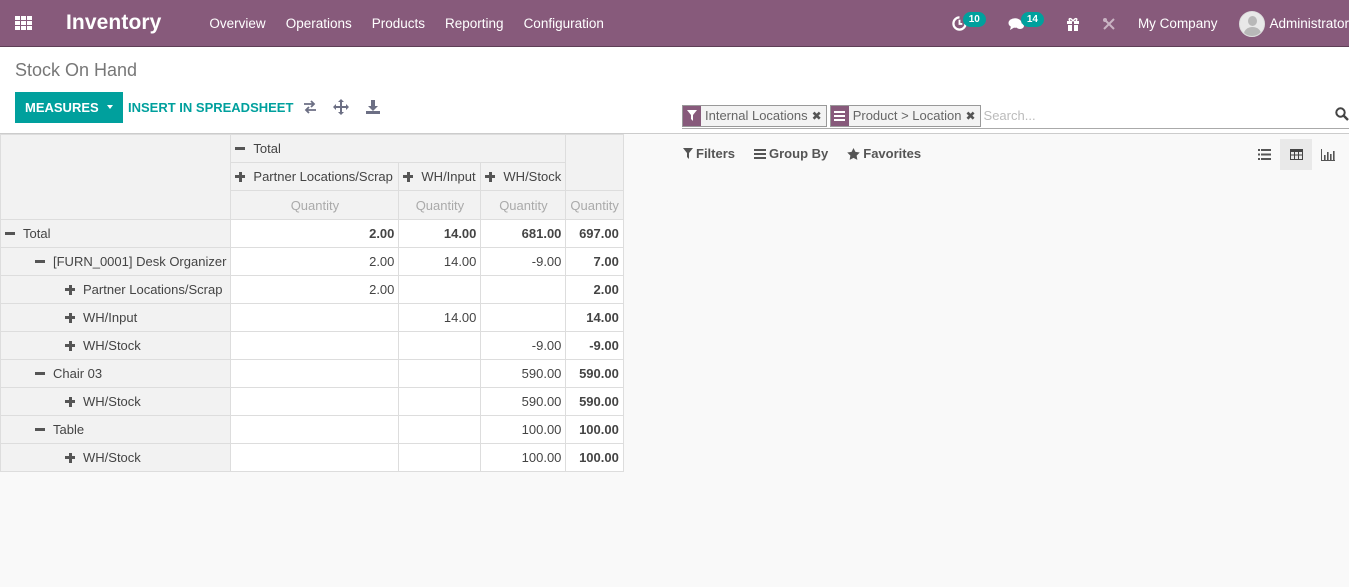  Describe the element at coordinates (1166, 115) in the screenshot. I see `search-input` at that location.